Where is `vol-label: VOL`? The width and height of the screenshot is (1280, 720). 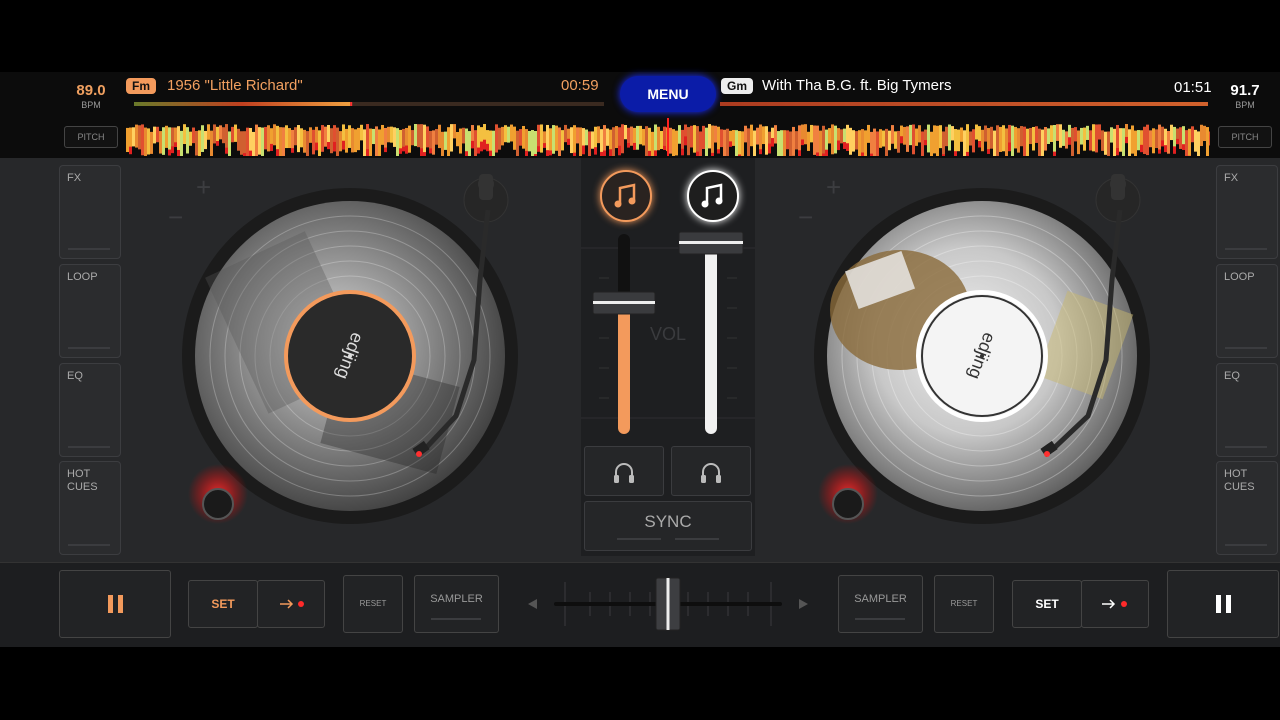
vol-label: VOL is located at coordinates (668, 334).